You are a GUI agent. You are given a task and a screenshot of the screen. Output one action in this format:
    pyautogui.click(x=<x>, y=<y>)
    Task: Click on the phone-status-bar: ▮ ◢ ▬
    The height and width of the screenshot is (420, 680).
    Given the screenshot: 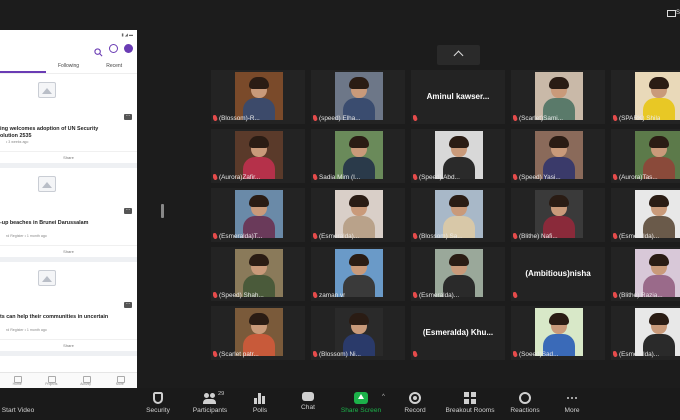 What is the action you would take?
    pyautogui.click(x=127, y=34)
    